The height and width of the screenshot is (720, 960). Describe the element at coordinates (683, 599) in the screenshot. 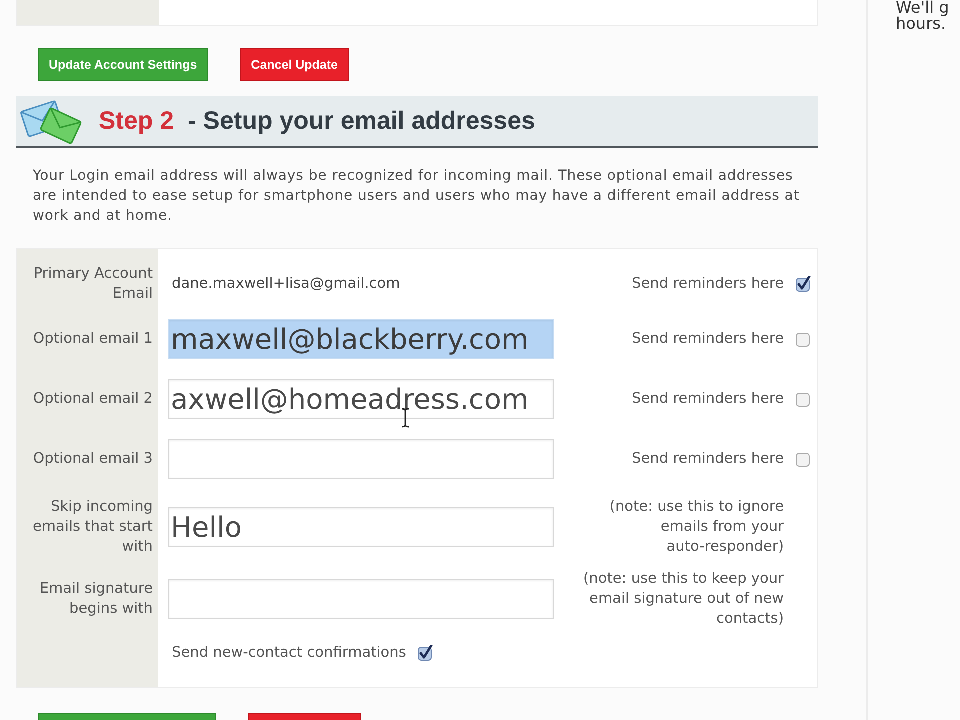

I see `field-note: (note: use this to keep your email signature out of new contacts)` at that location.